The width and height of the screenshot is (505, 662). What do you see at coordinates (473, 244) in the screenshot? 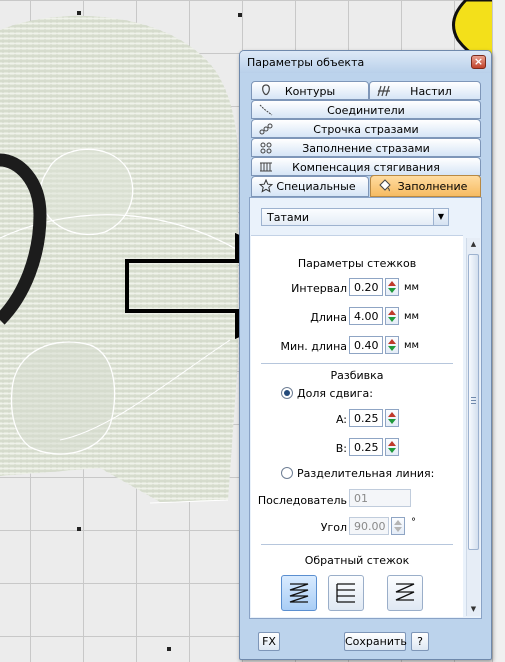
I see `scroll-up-icon: ▲` at bounding box center [473, 244].